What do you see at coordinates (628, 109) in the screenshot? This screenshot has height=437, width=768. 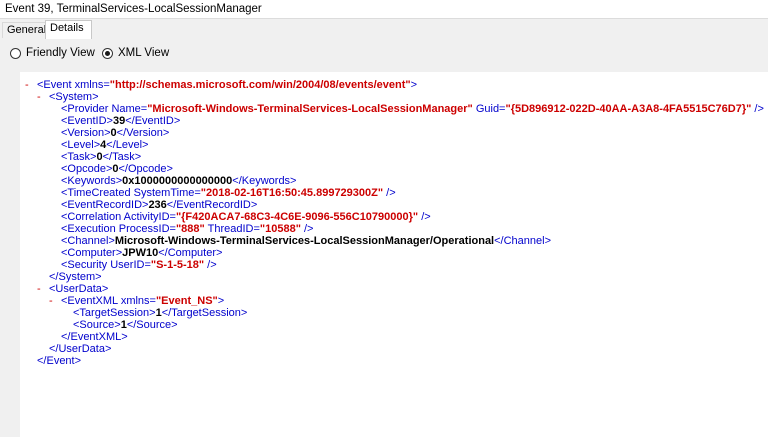 I see `xml-attribute-value: "{5D896912-022D-40AA-A3A8-4FA5515C76D7}"` at bounding box center [628, 109].